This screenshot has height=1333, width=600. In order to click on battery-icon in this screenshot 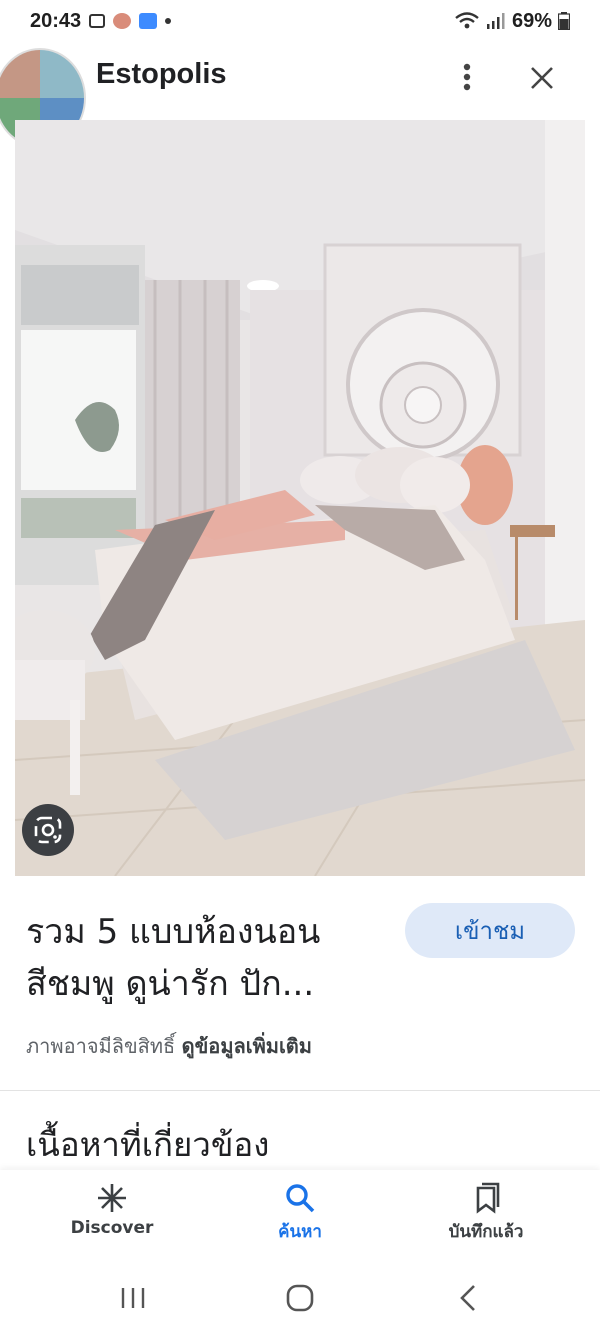, I will do `click(564, 21)`.